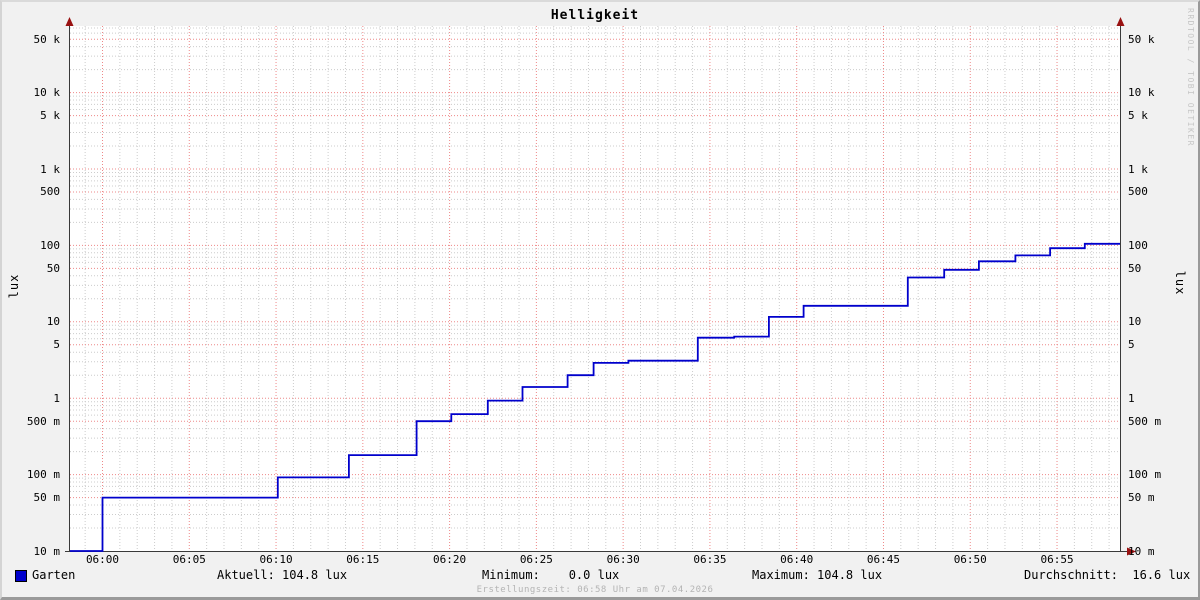 The height and width of the screenshot is (600, 1200). What do you see at coordinates (47, 551) in the screenshot?
I see `y-tick-label-left: 10 m` at bounding box center [47, 551].